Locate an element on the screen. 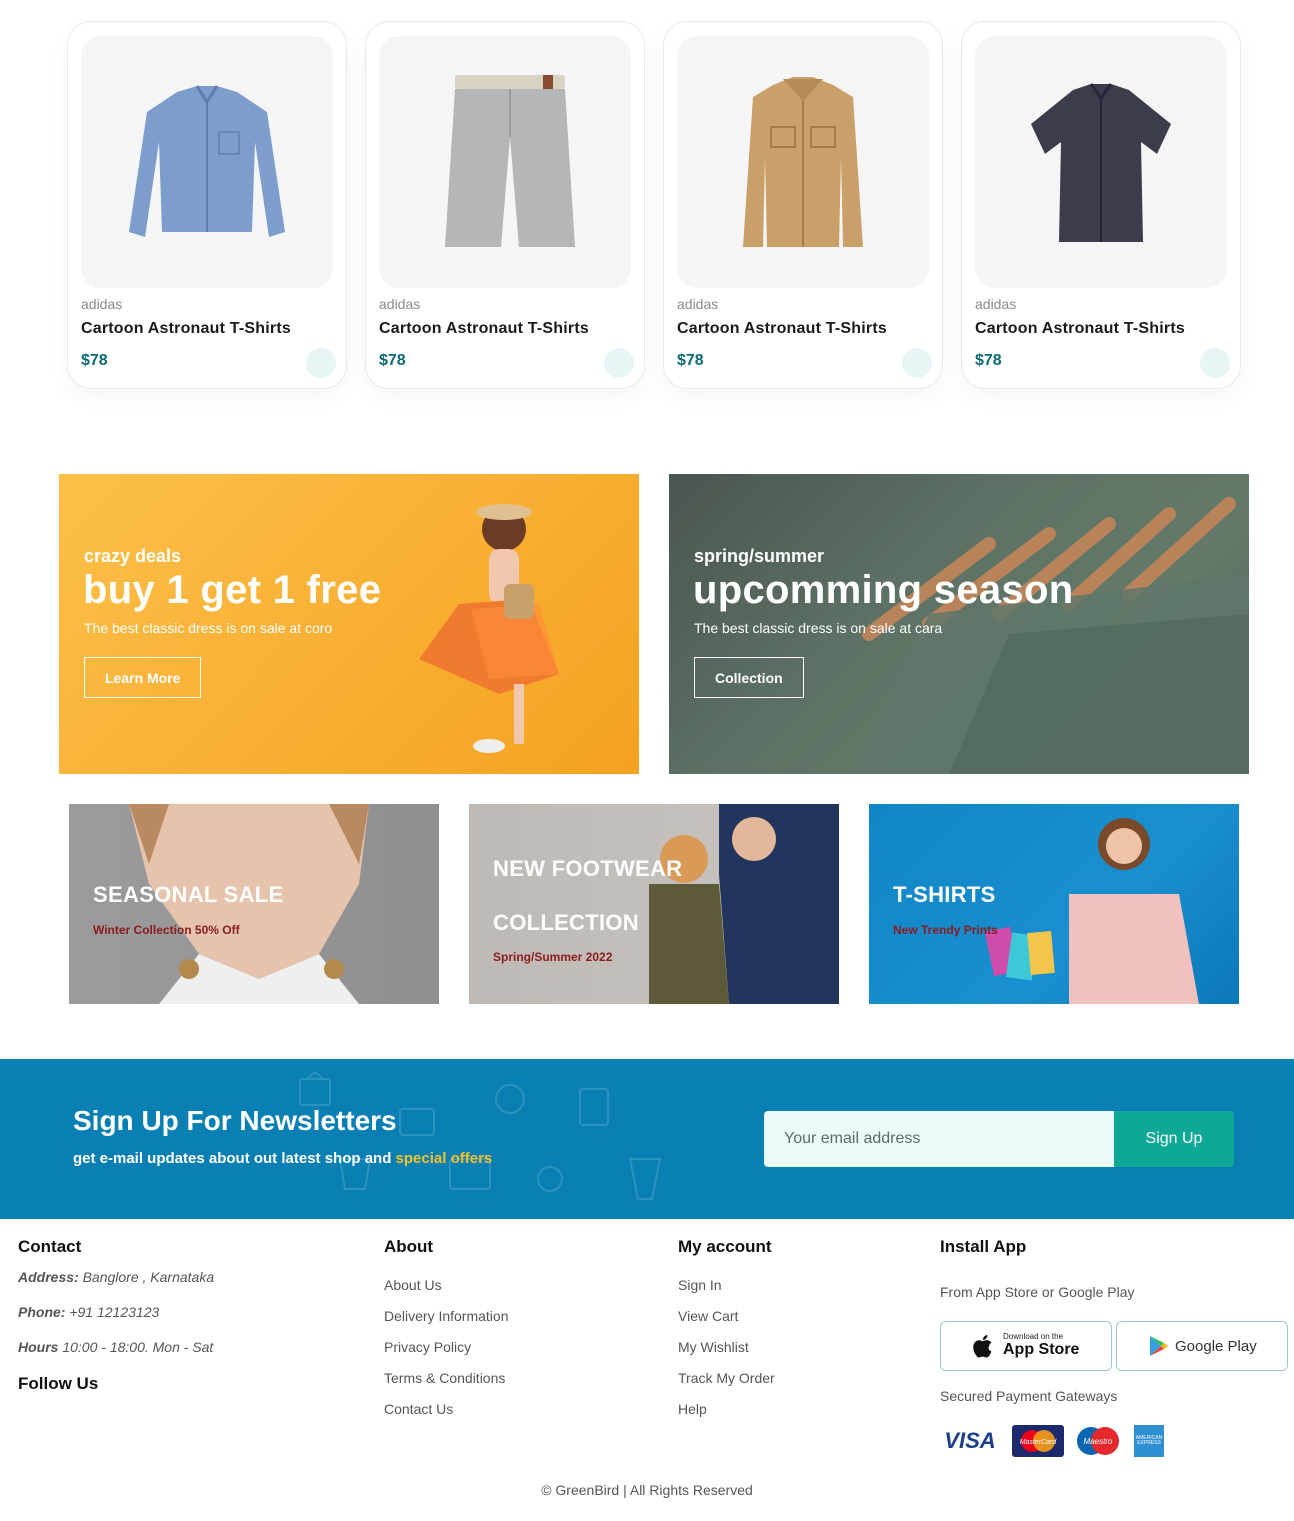 Image resolution: width=1294 pixels, height=1521 pixels. about-us-link: About Us is located at coordinates (413, 1285).